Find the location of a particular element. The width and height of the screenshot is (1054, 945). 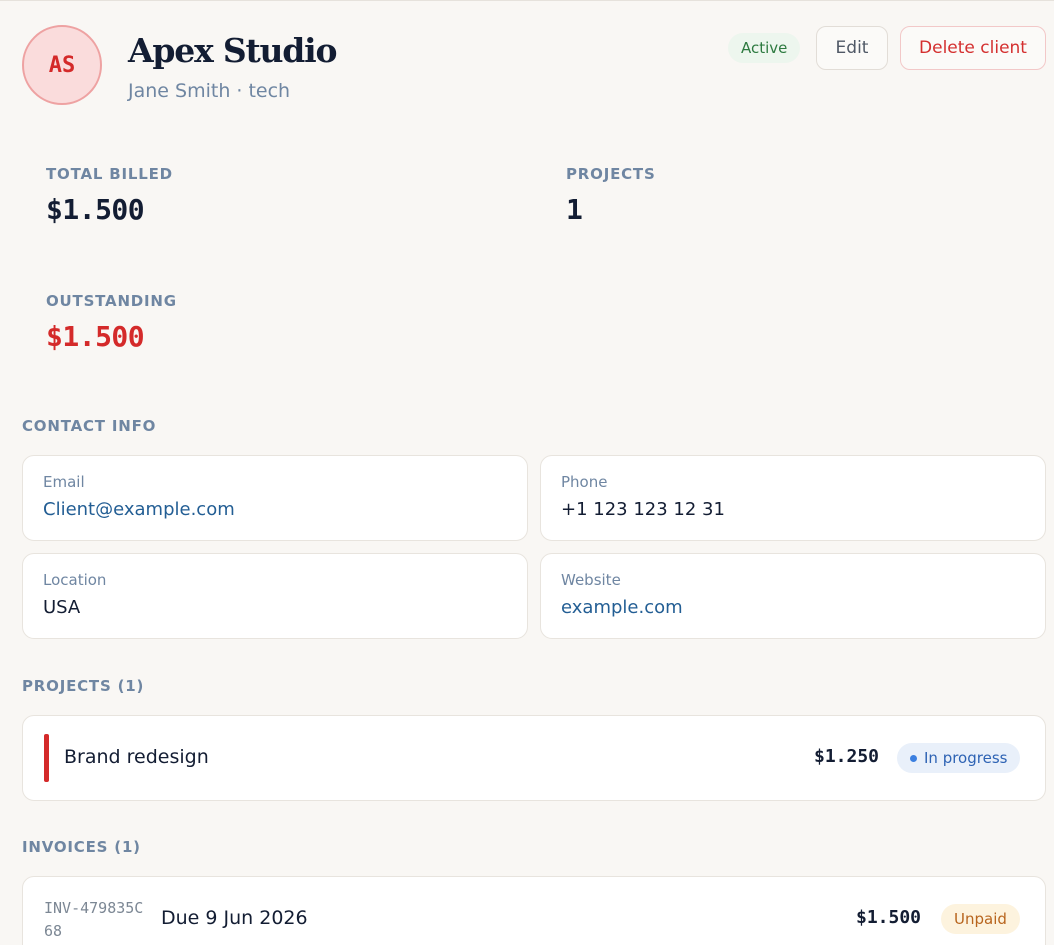

project-status-badge: In progress is located at coordinates (959, 758).